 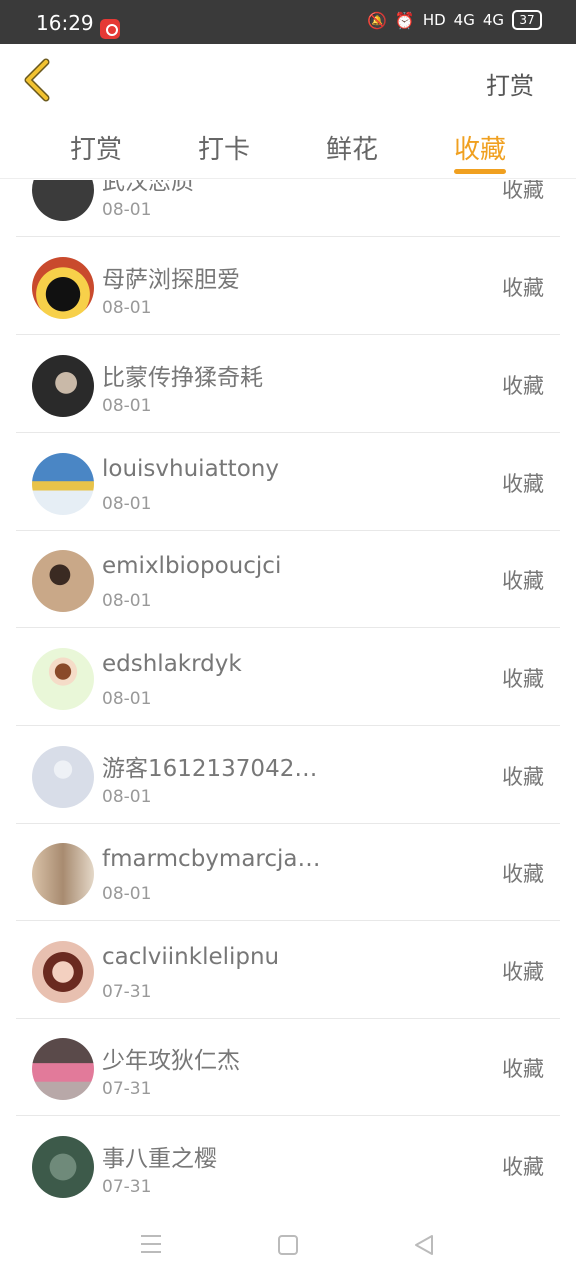 I want to click on system-nav-bar, so click(x=288, y=1245).